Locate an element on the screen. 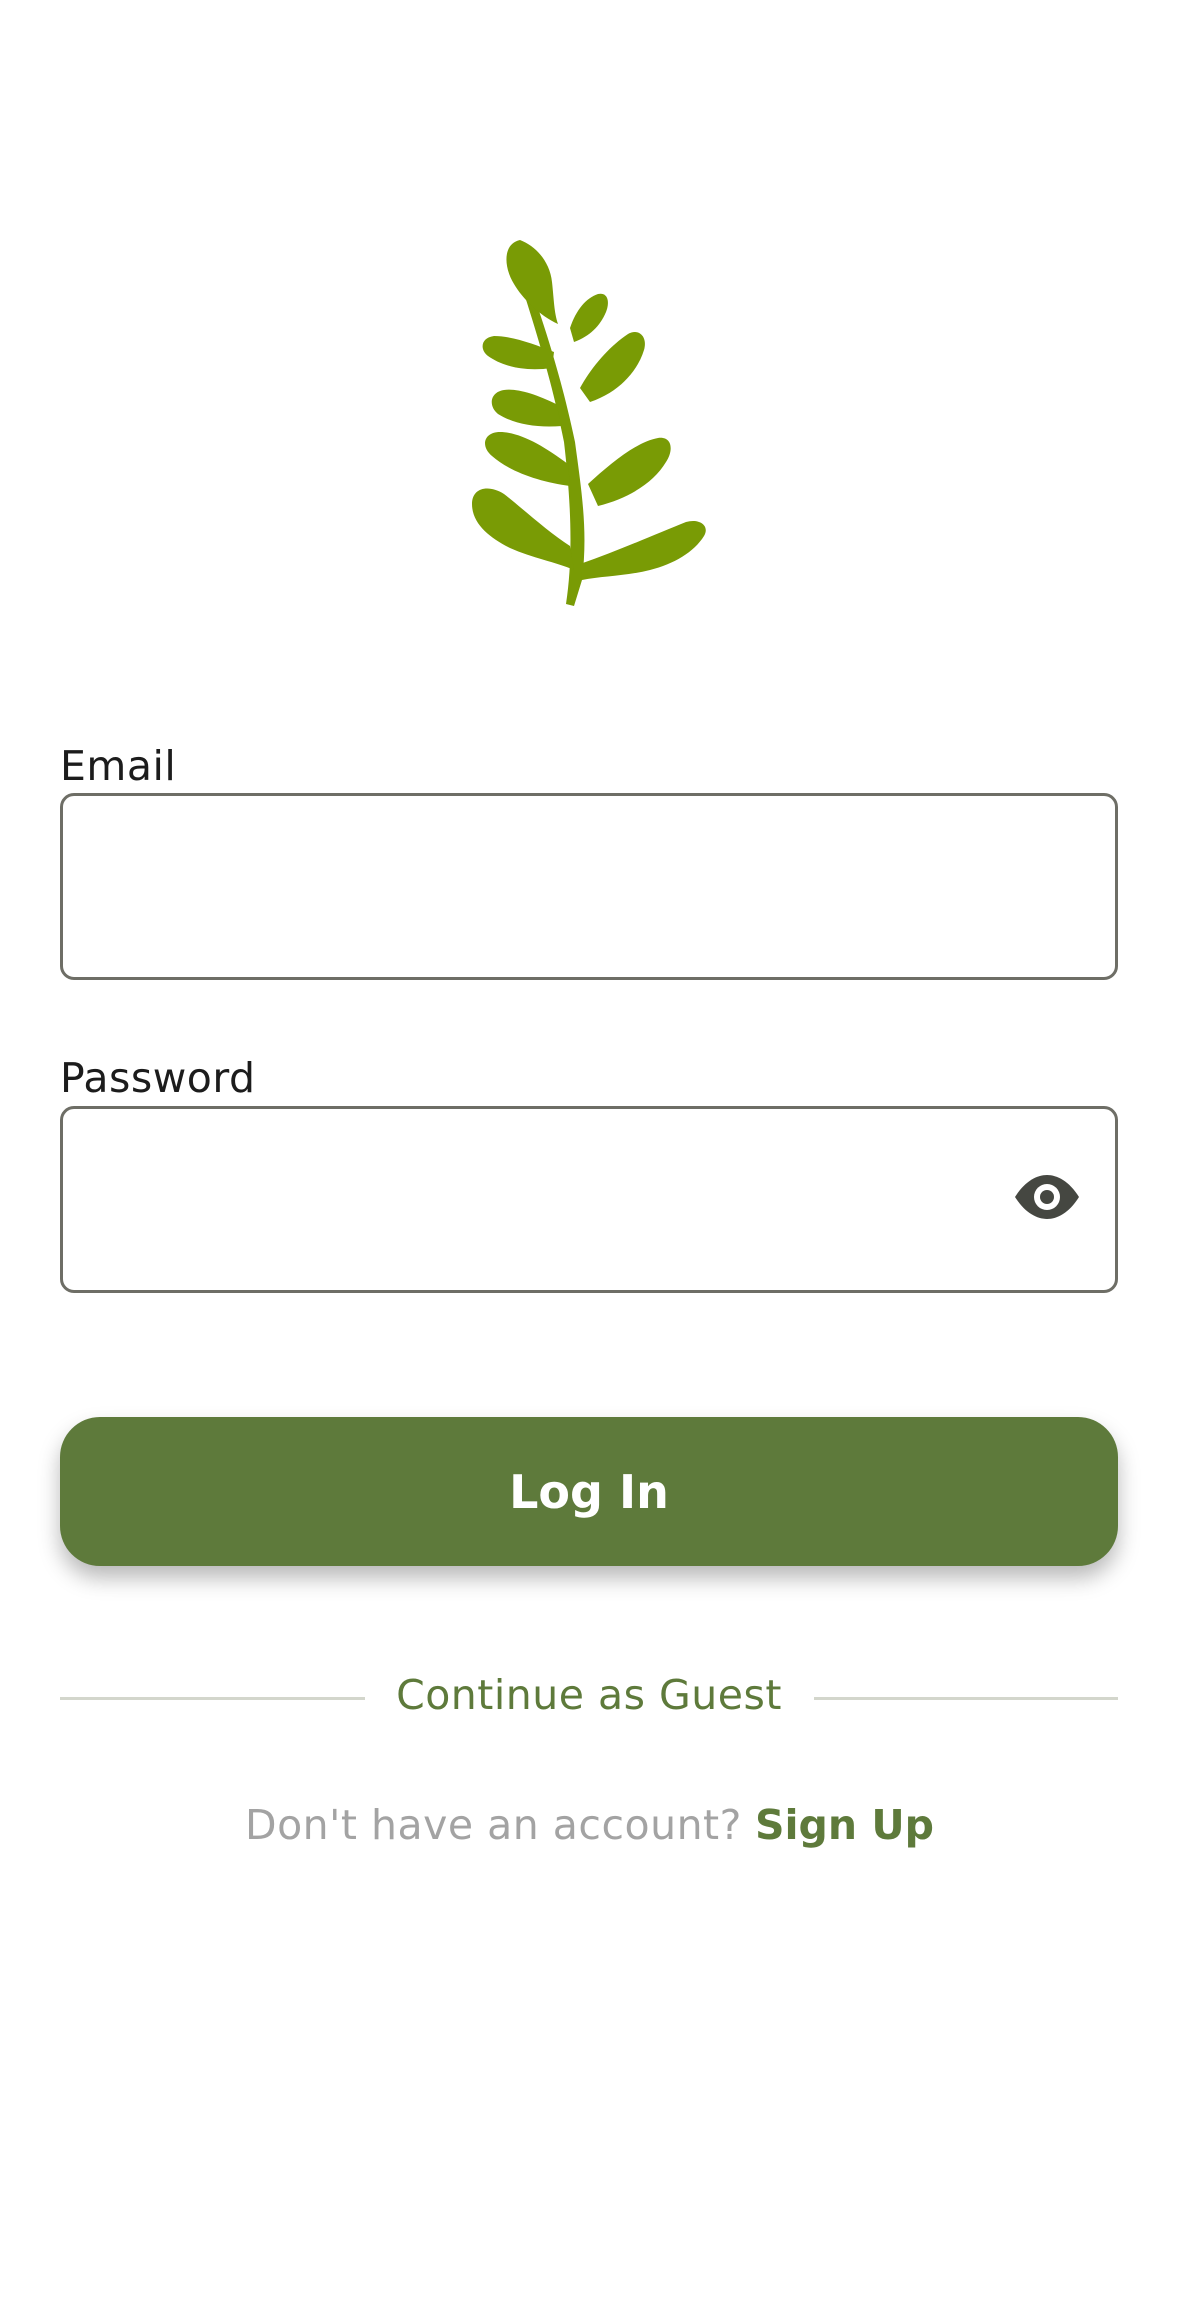 Image resolution: width=1179 pixels, height=2301 pixels. email-input is located at coordinates (589, 886).